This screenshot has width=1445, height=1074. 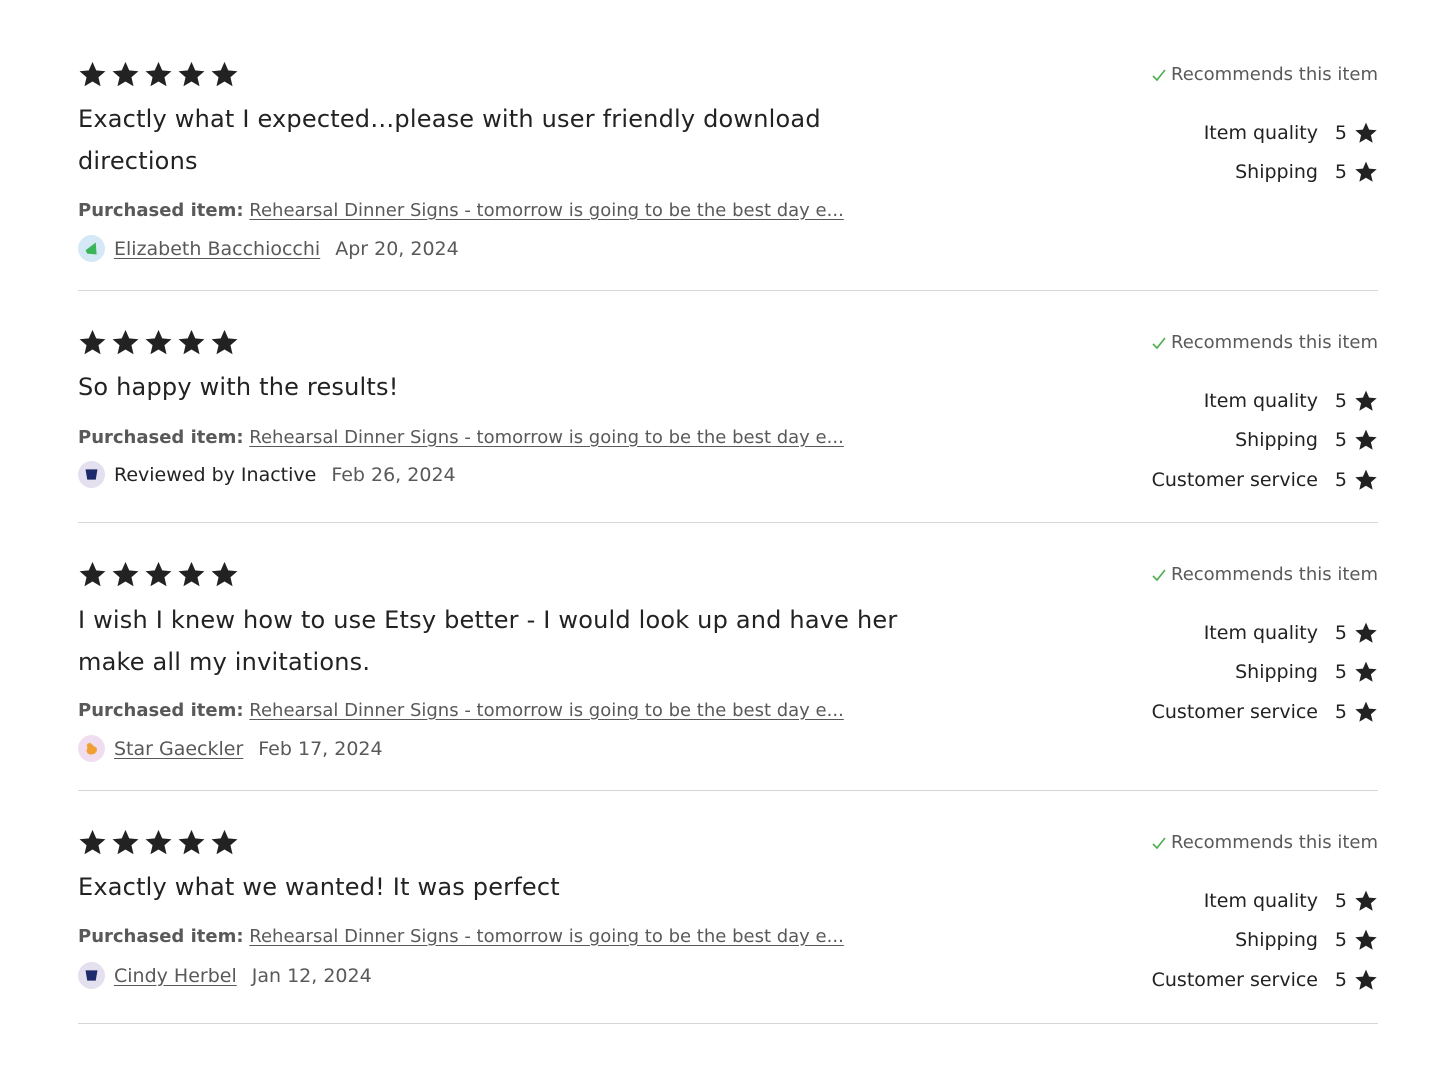 What do you see at coordinates (178, 749) in the screenshot?
I see `reviewer-name-link: Star Gaeckler` at bounding box center [178, 749].